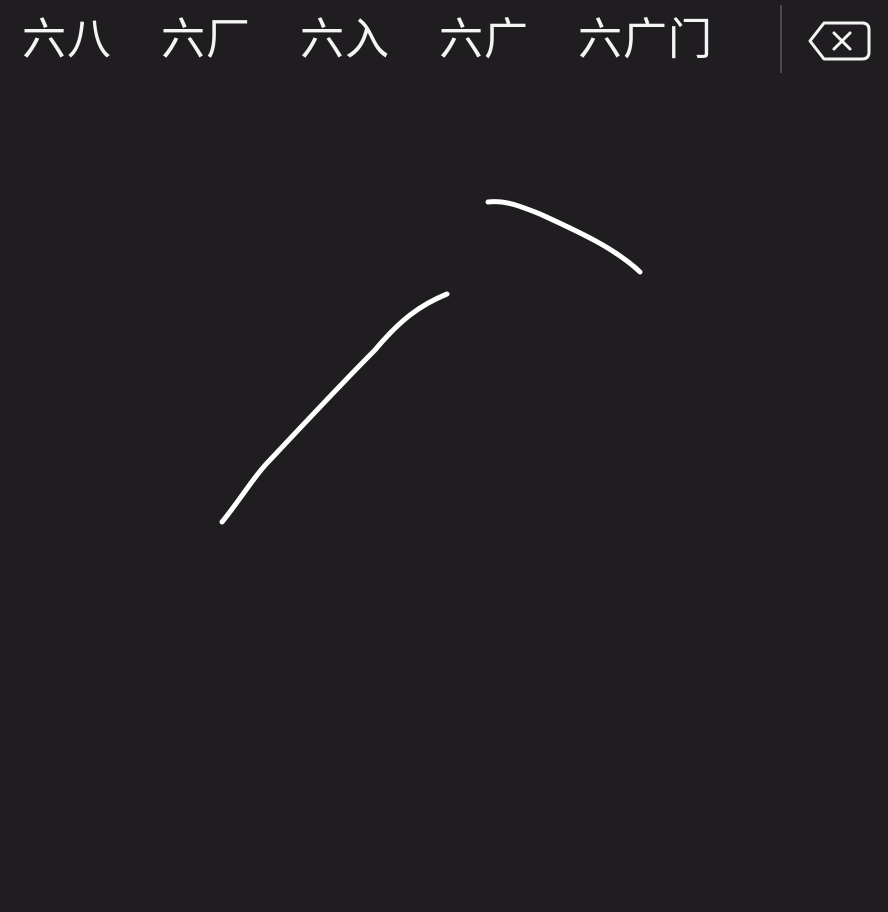 The image size is (888, 912). I want to click on backspace-icon, so click(839, 41).